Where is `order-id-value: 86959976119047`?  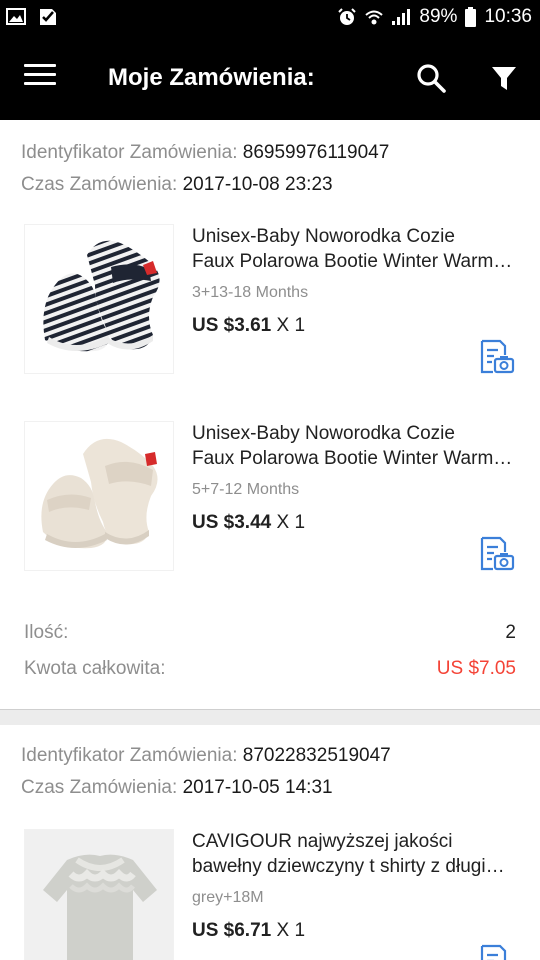 order-id-value: 86959976119047 is located at coordinates (316, 152).